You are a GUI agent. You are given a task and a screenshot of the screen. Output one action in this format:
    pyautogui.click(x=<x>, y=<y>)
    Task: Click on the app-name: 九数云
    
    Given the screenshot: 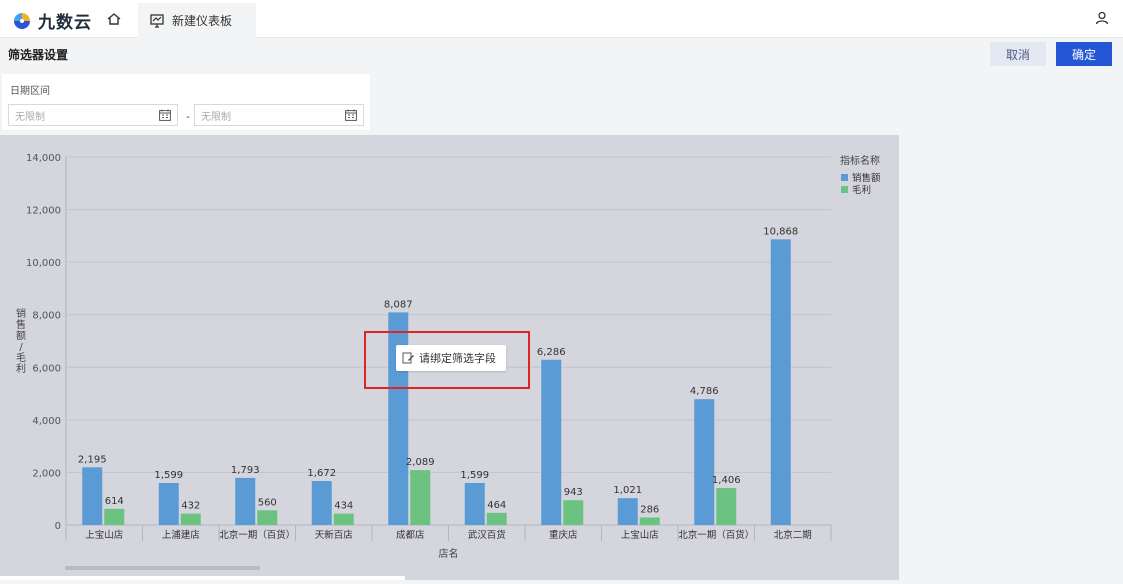 What is the action you would take?
    pyautogui.click(x=65, y=23)
    